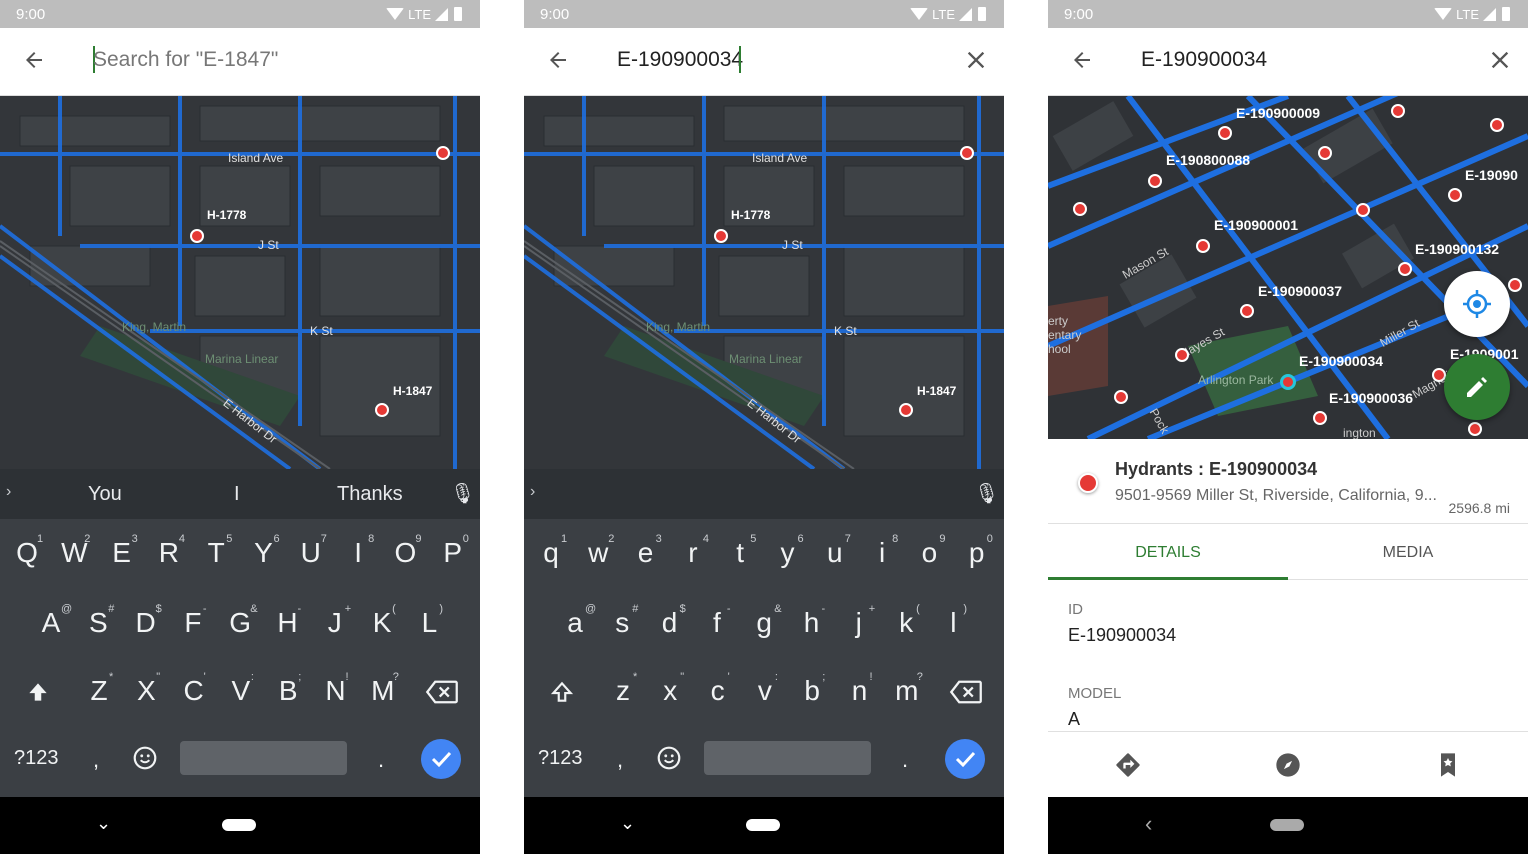  What do you see at coordinates (740, 553) in the screenshot?
I see `key: t` at bounding box center [740, 553].